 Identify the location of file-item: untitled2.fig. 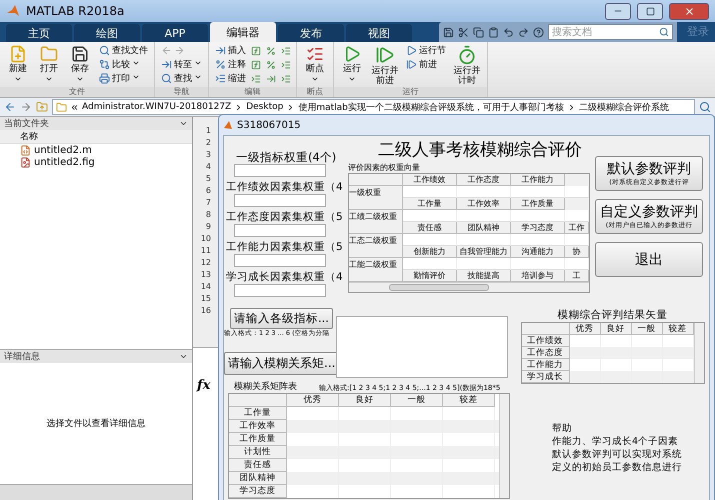
(96, 162).